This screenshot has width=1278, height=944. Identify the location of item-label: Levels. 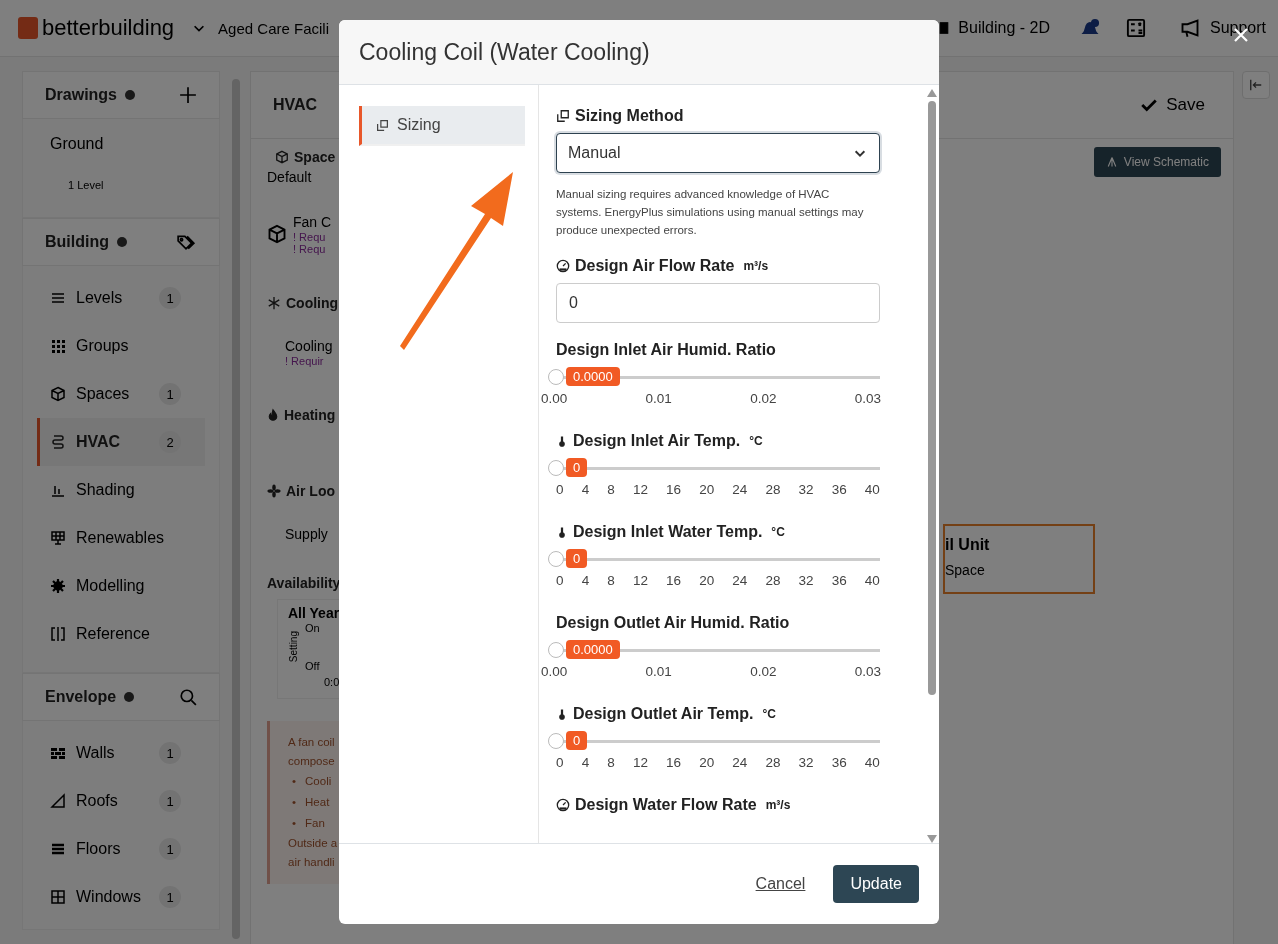
(99, 298).